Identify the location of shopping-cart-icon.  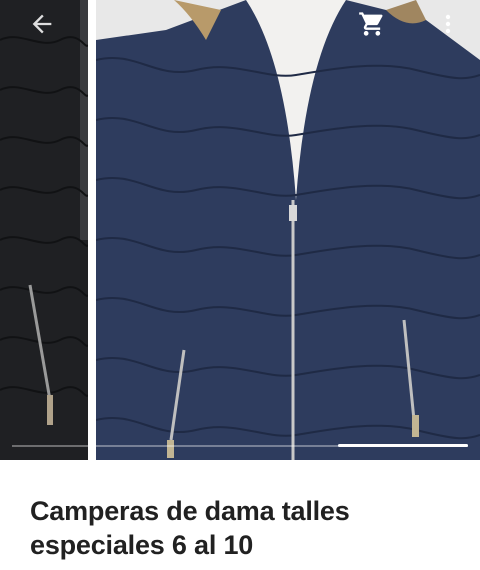
(371, 24).